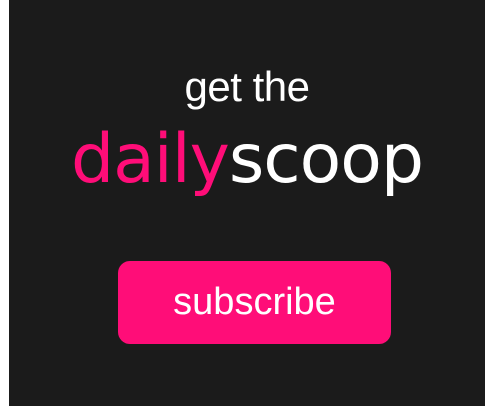 The height and width of the screenshot is (406, 488). What do you see at coordinates (247, 86) in the screenshot?
I see `eyebrow-text: get the` at bounding box center [247, 86].